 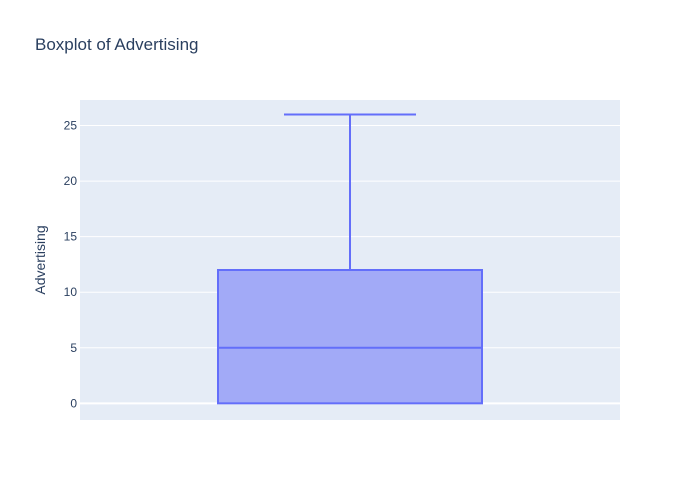 I want to click on y-tick-label: 5, so click(x=73, y=348).